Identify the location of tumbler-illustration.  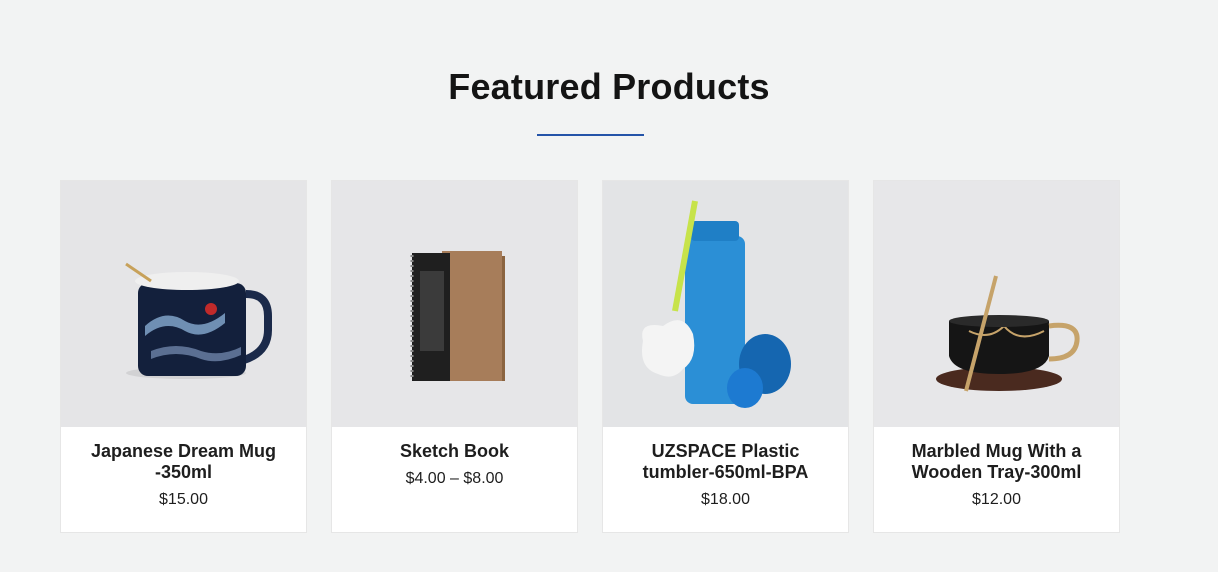
(725, 304).